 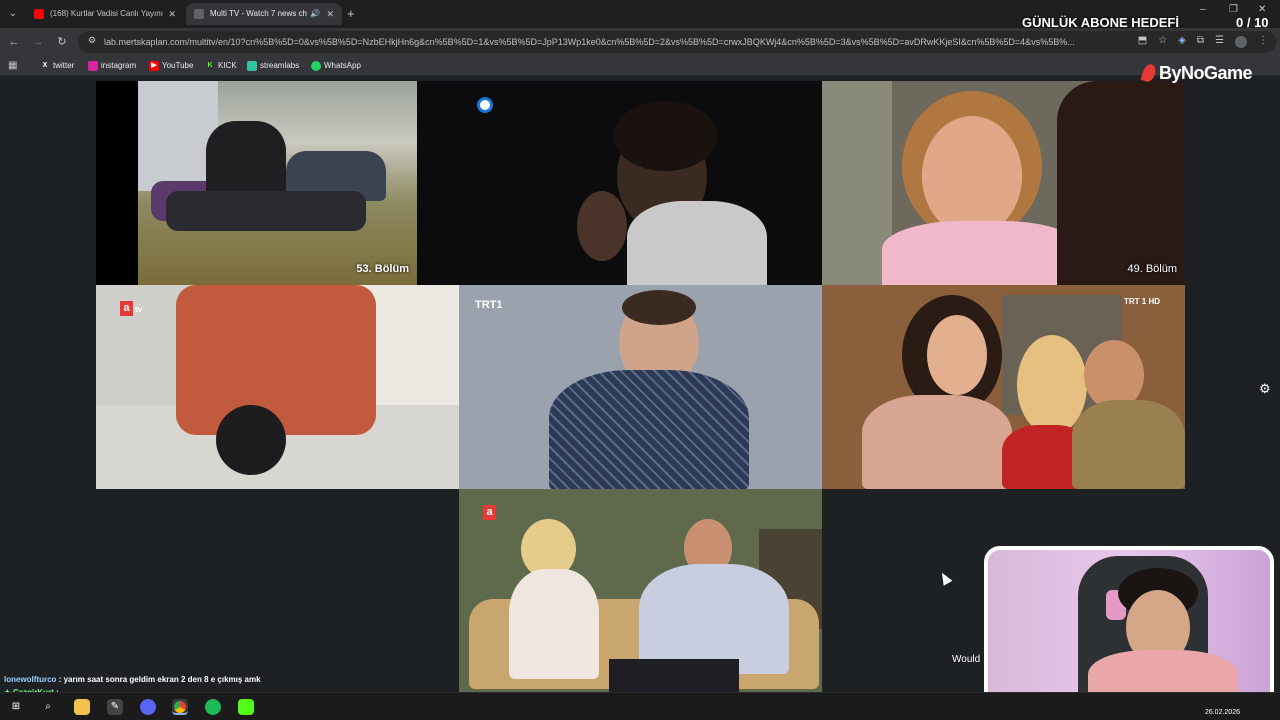 What do you see at coordinates (382, 269) in the screenshot?
I see `episode-caption: 53. Bölüm` at bounding box center [382, 269].